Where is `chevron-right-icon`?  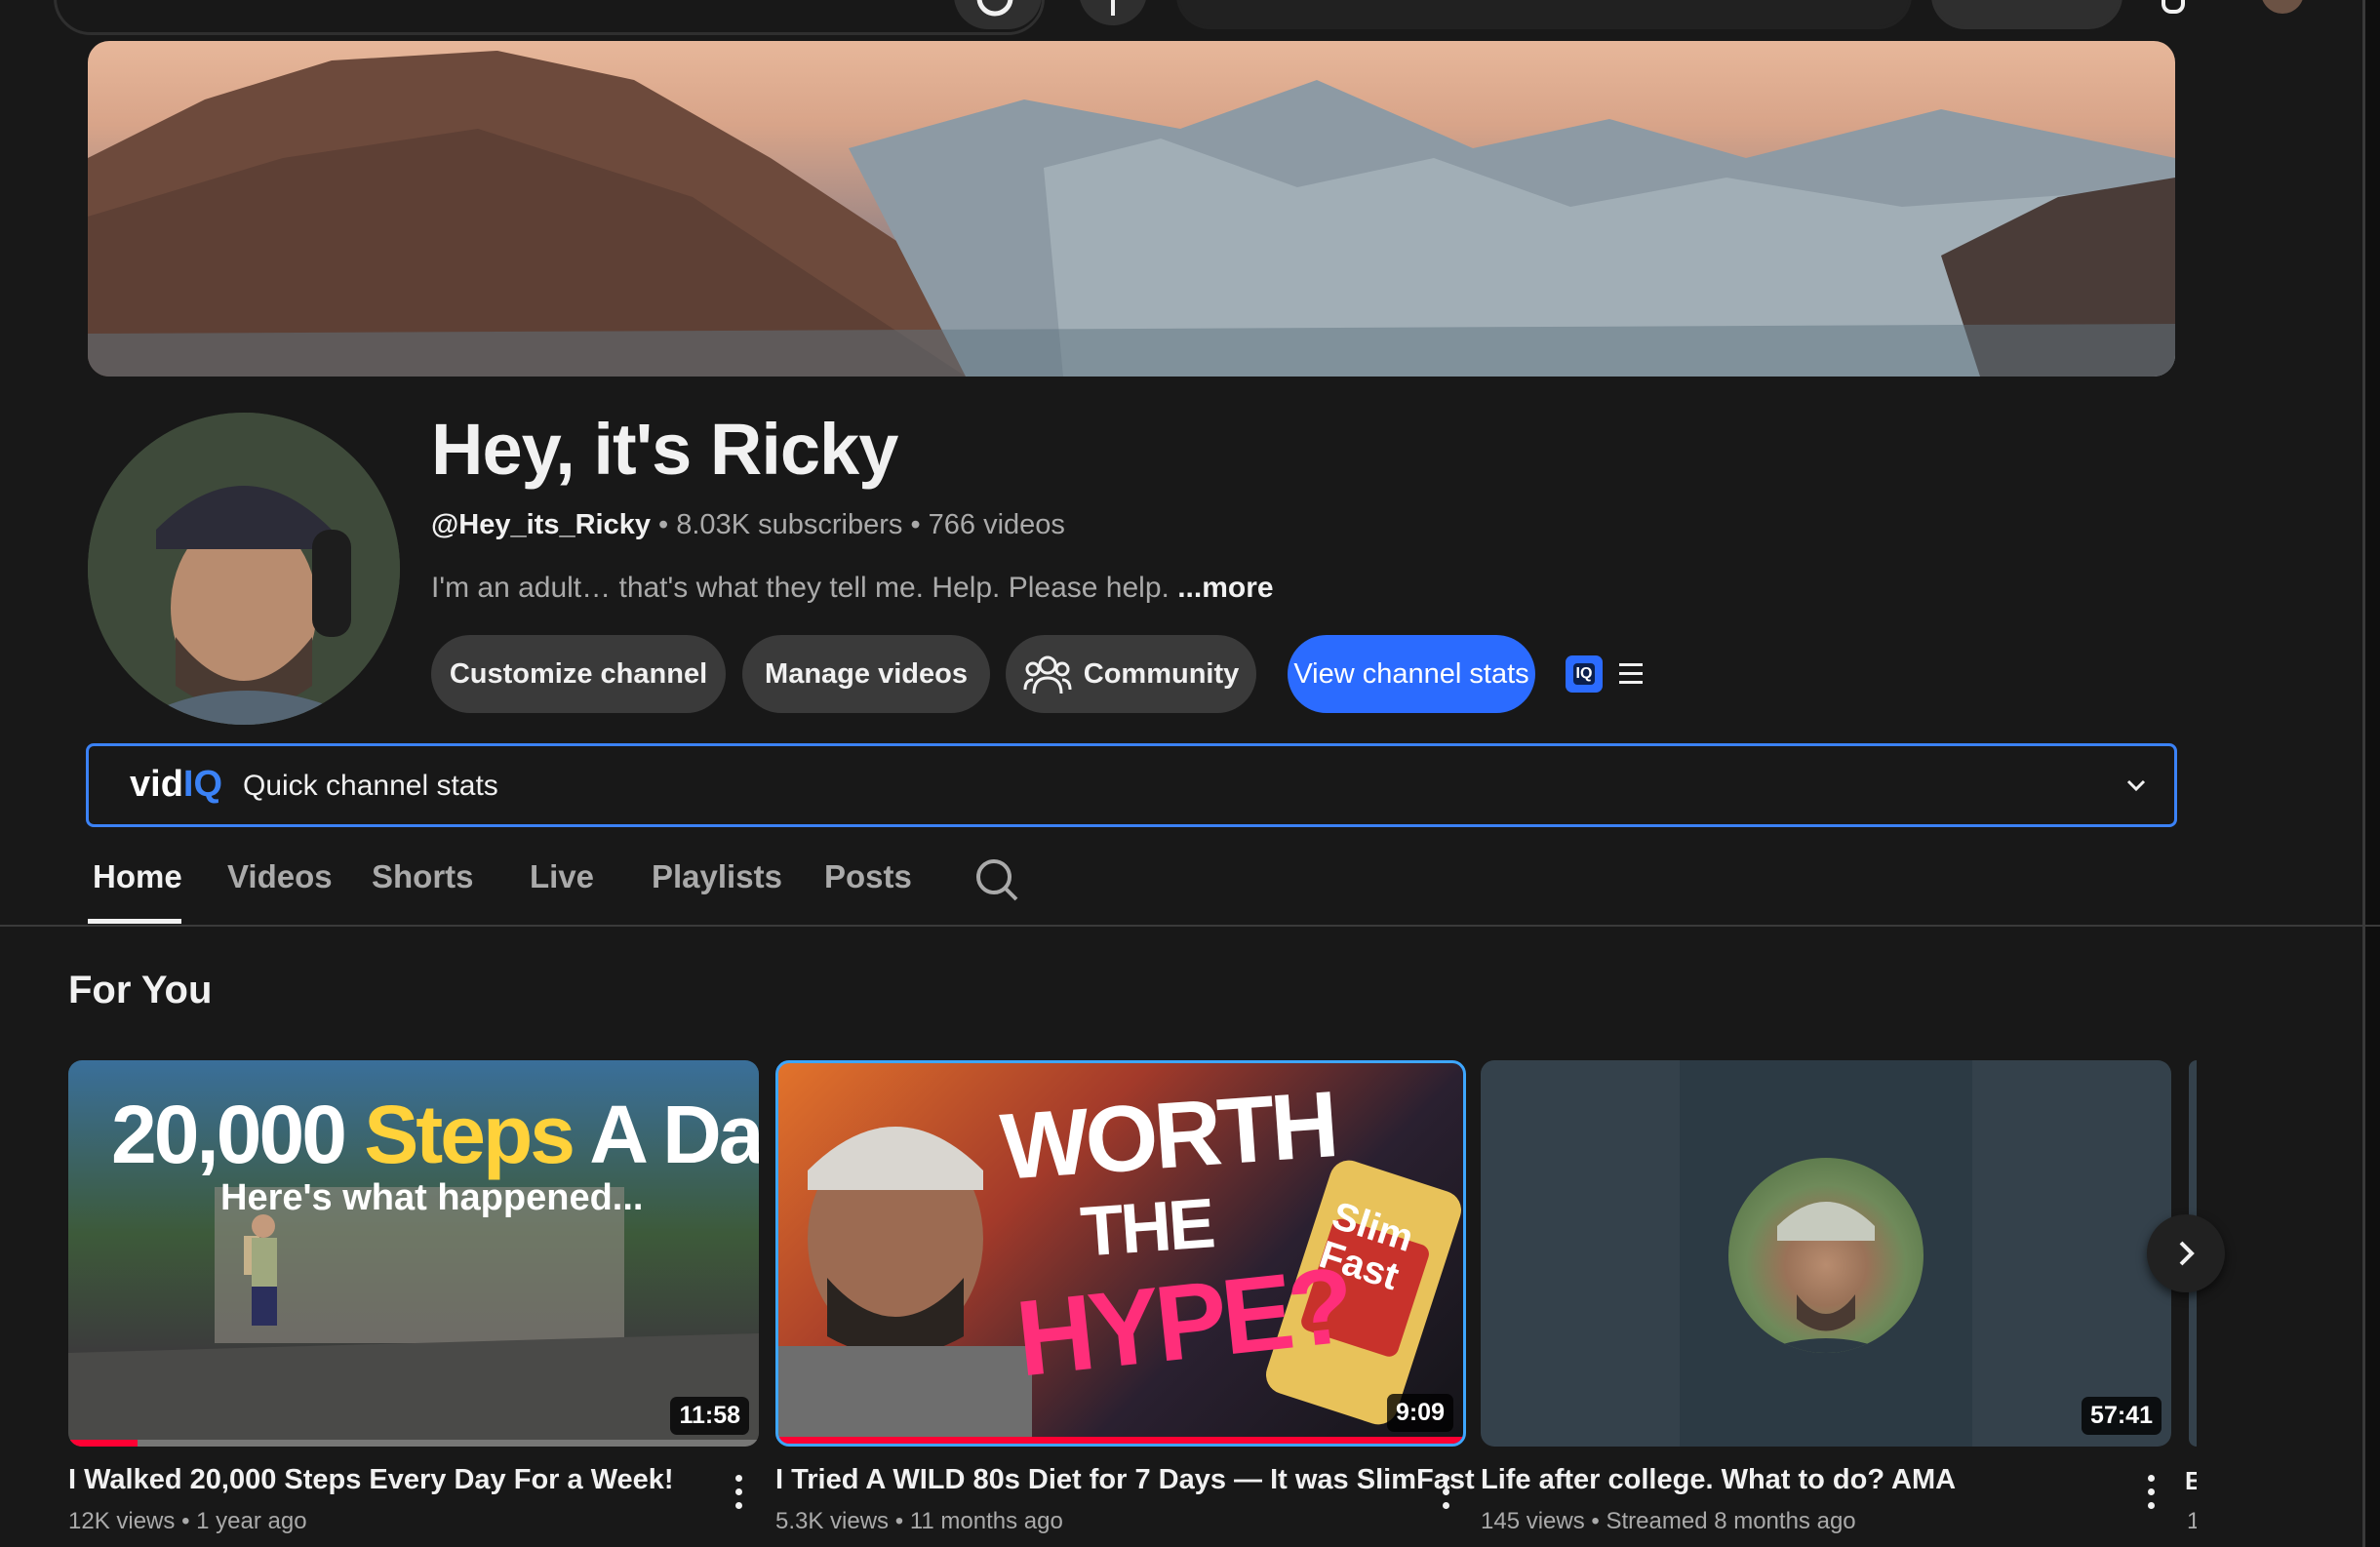 chevron-right-icon is located at coordinates (2187, 1253).